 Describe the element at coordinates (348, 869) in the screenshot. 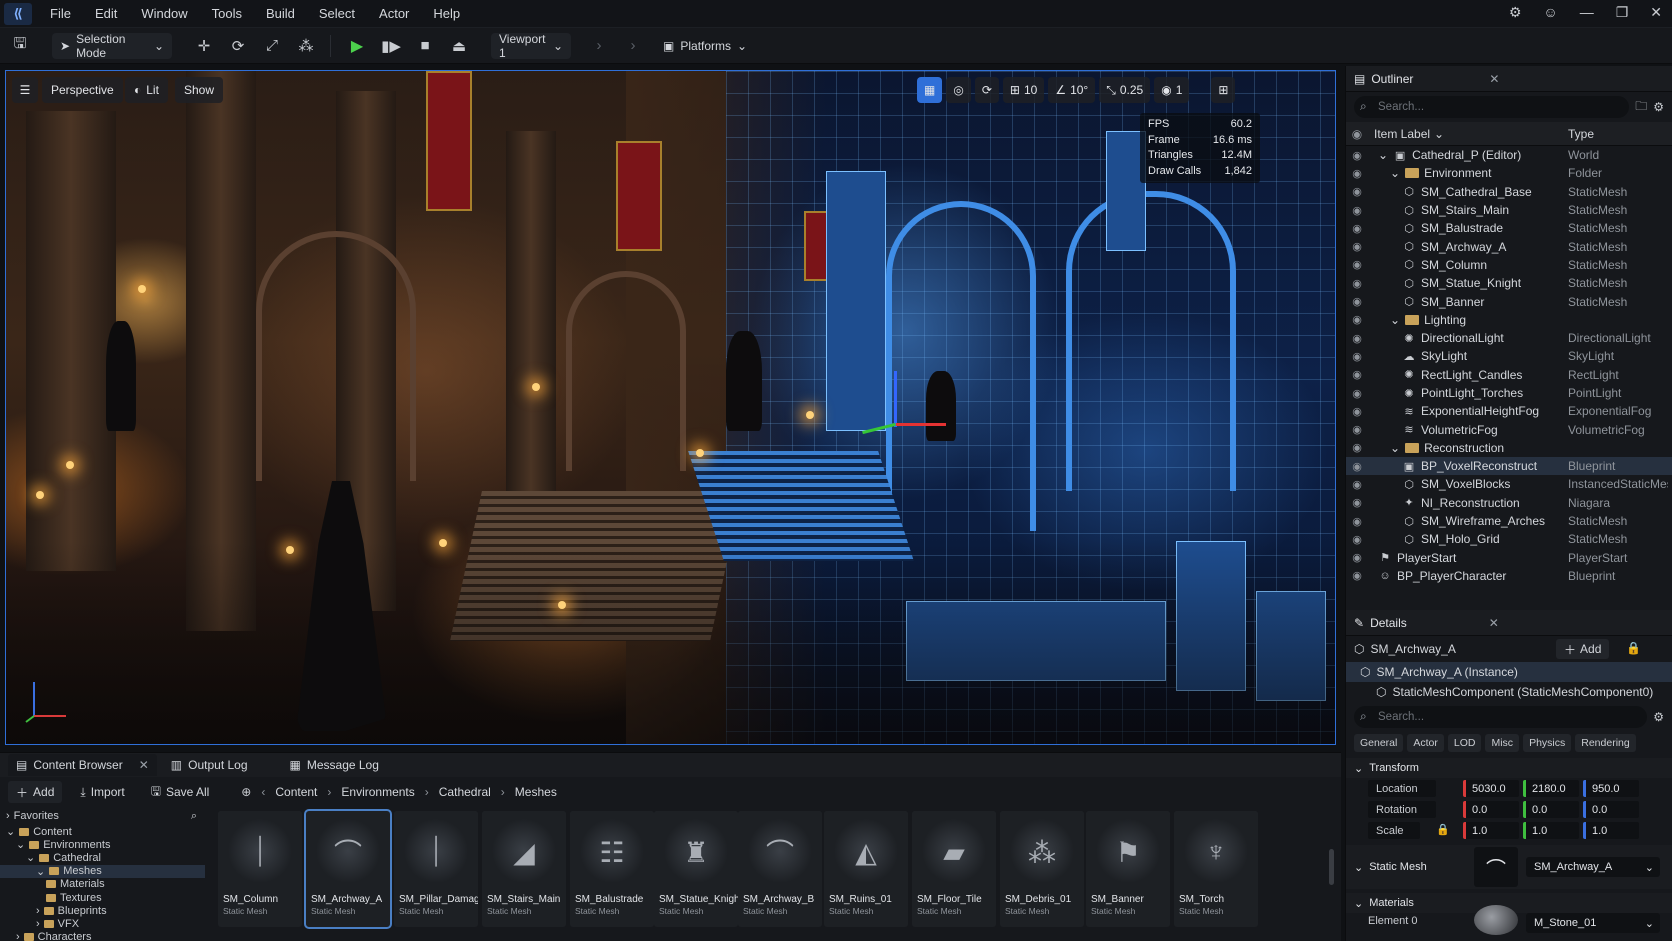

I see `asset-tile: ⌒ SM_Archway_A Static Mesh` at that location.